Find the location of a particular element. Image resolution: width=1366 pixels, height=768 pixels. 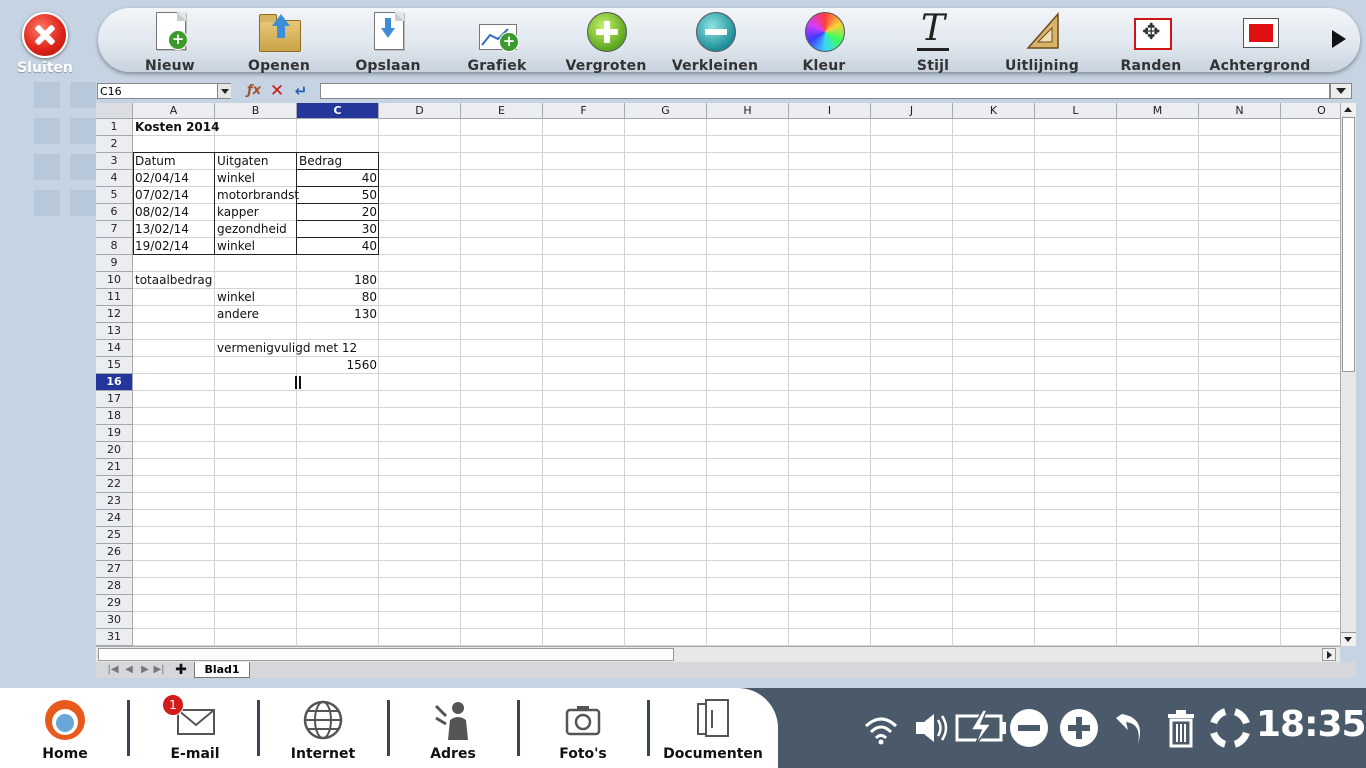

row-header-9: 9 is located at coordinates (114, 263).